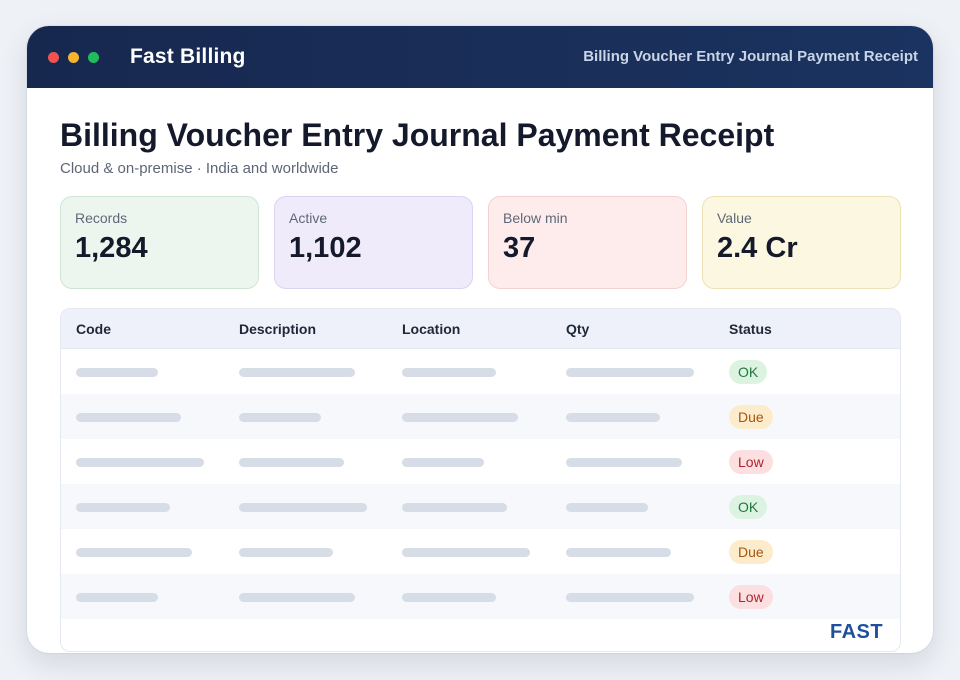  I want to click on brand-logo: FAST, so click(857, 632).